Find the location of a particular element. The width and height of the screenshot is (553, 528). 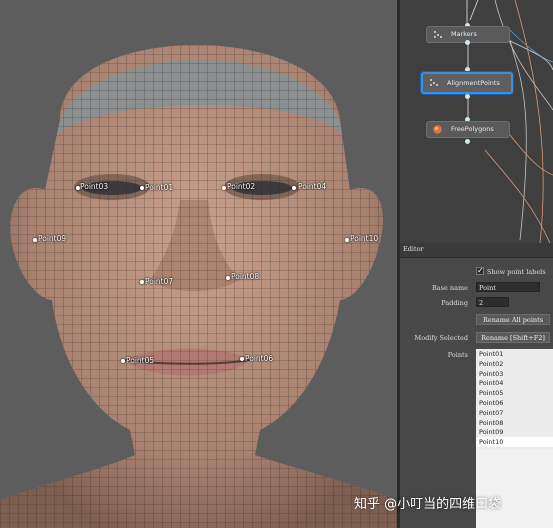

polygons-icon is located at coordinates (437, 129).